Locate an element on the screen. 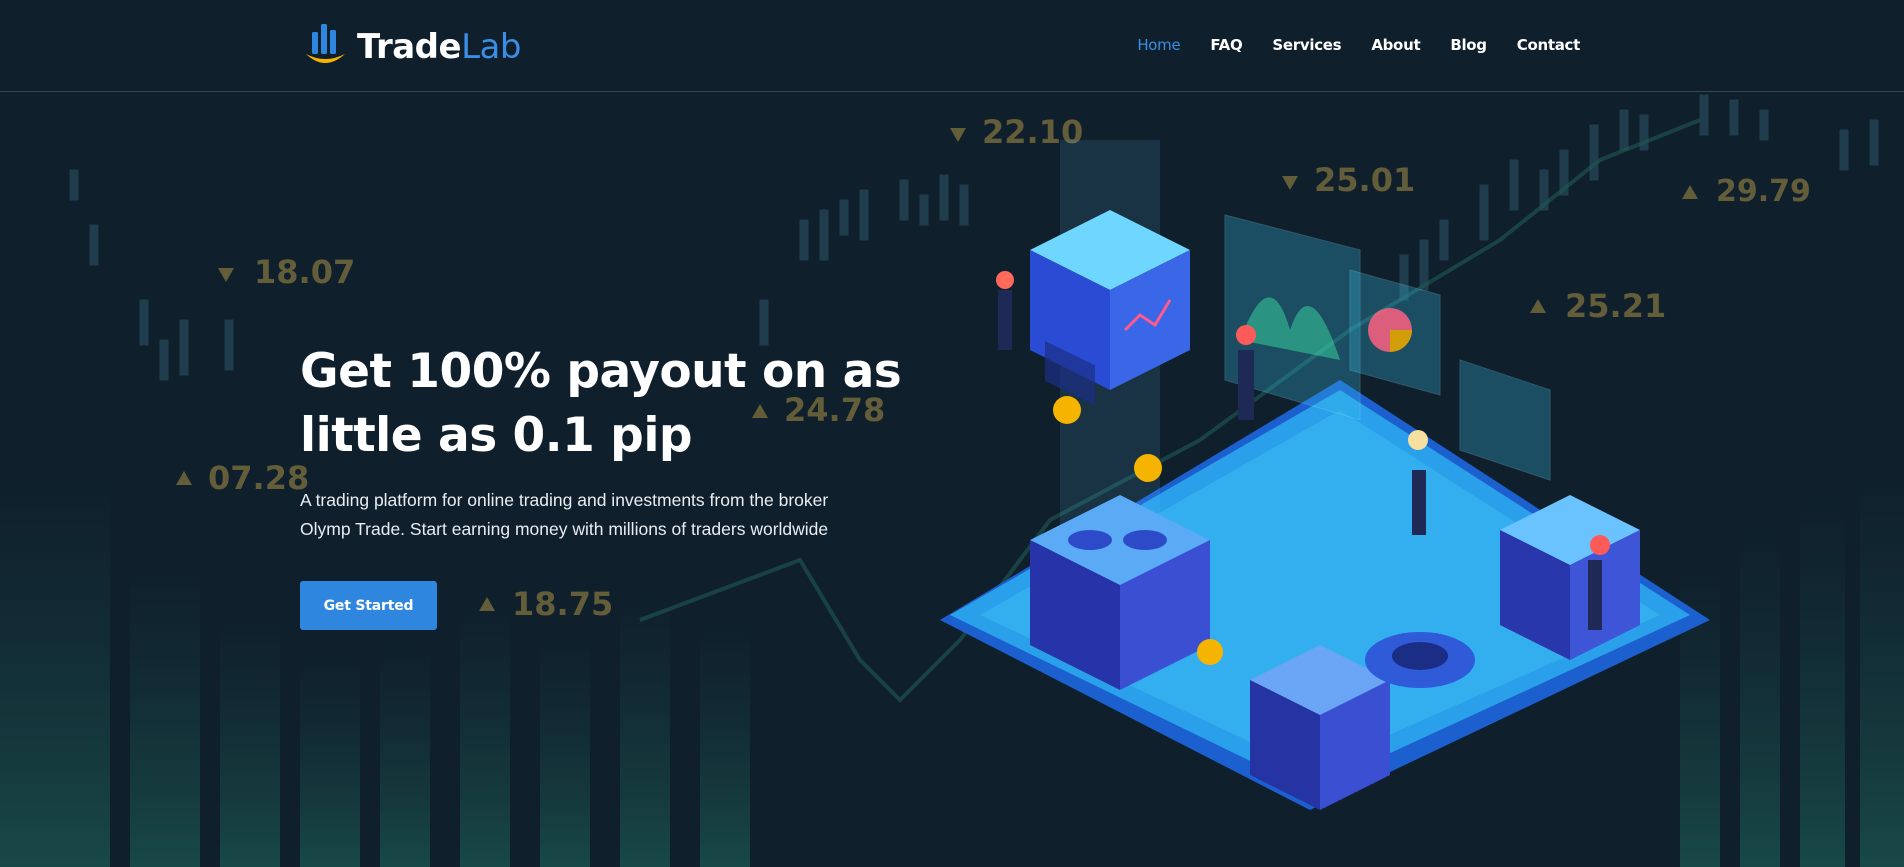 The image size is (1904, 867). hero-title: Get 100% payout on as little as 0.1 pip is located at coordinates (610, 404).